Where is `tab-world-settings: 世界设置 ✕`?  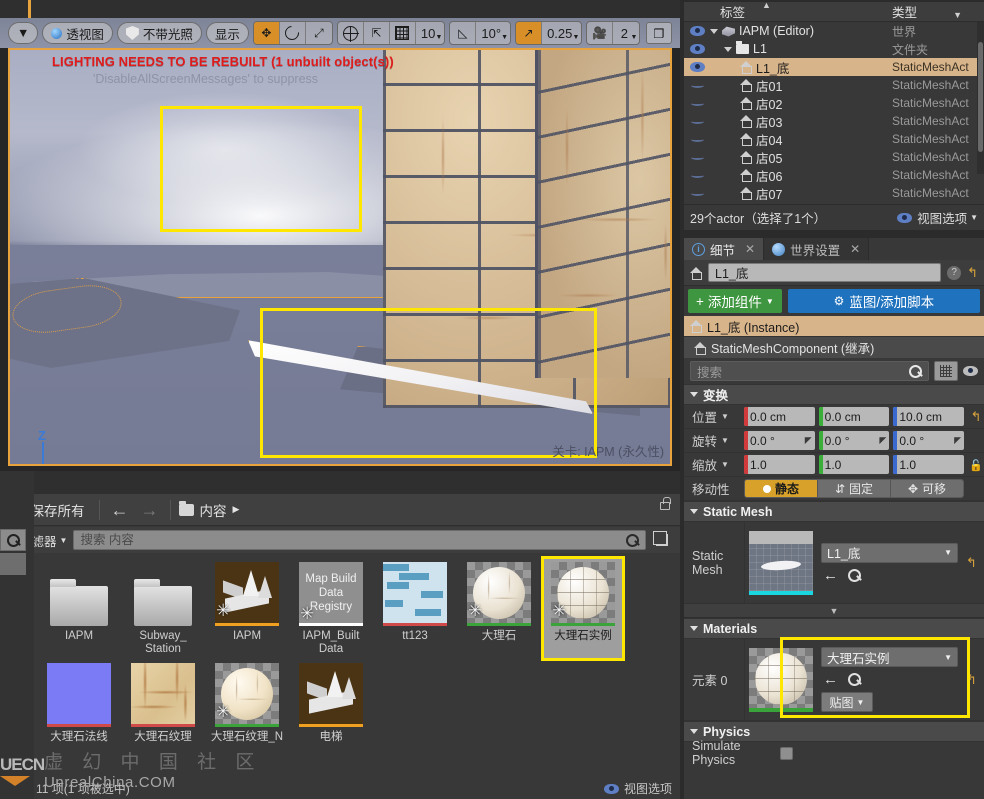
tab-world-settings: 世界设置 ✕ is located at coordinates (817, 249).